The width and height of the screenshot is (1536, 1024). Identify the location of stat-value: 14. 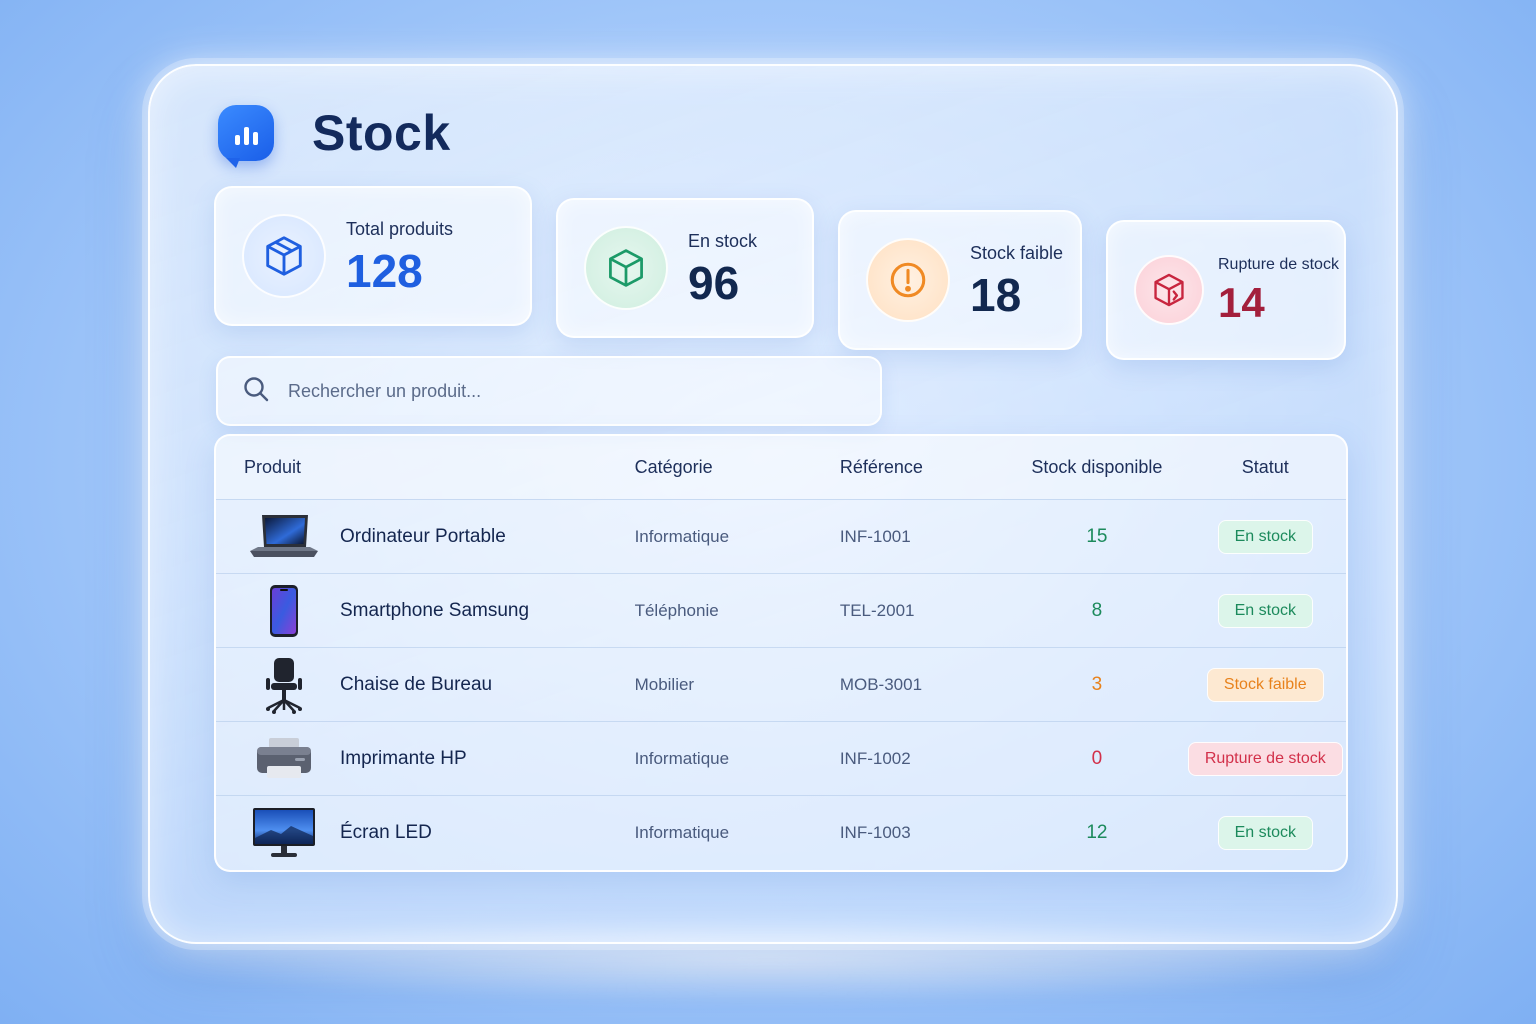
(1241, 302).